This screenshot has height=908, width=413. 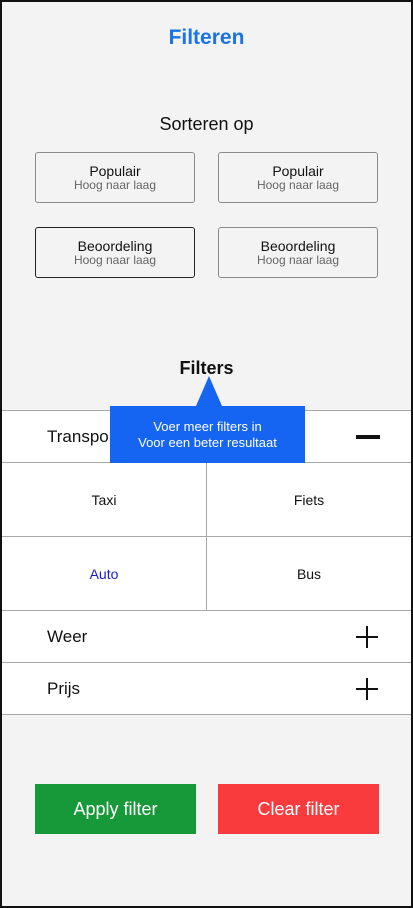 What do you see at coordinates (309, 573) in the screenshot?
I see `transport-option-bus: Bus` at bounding box center [309, 573].